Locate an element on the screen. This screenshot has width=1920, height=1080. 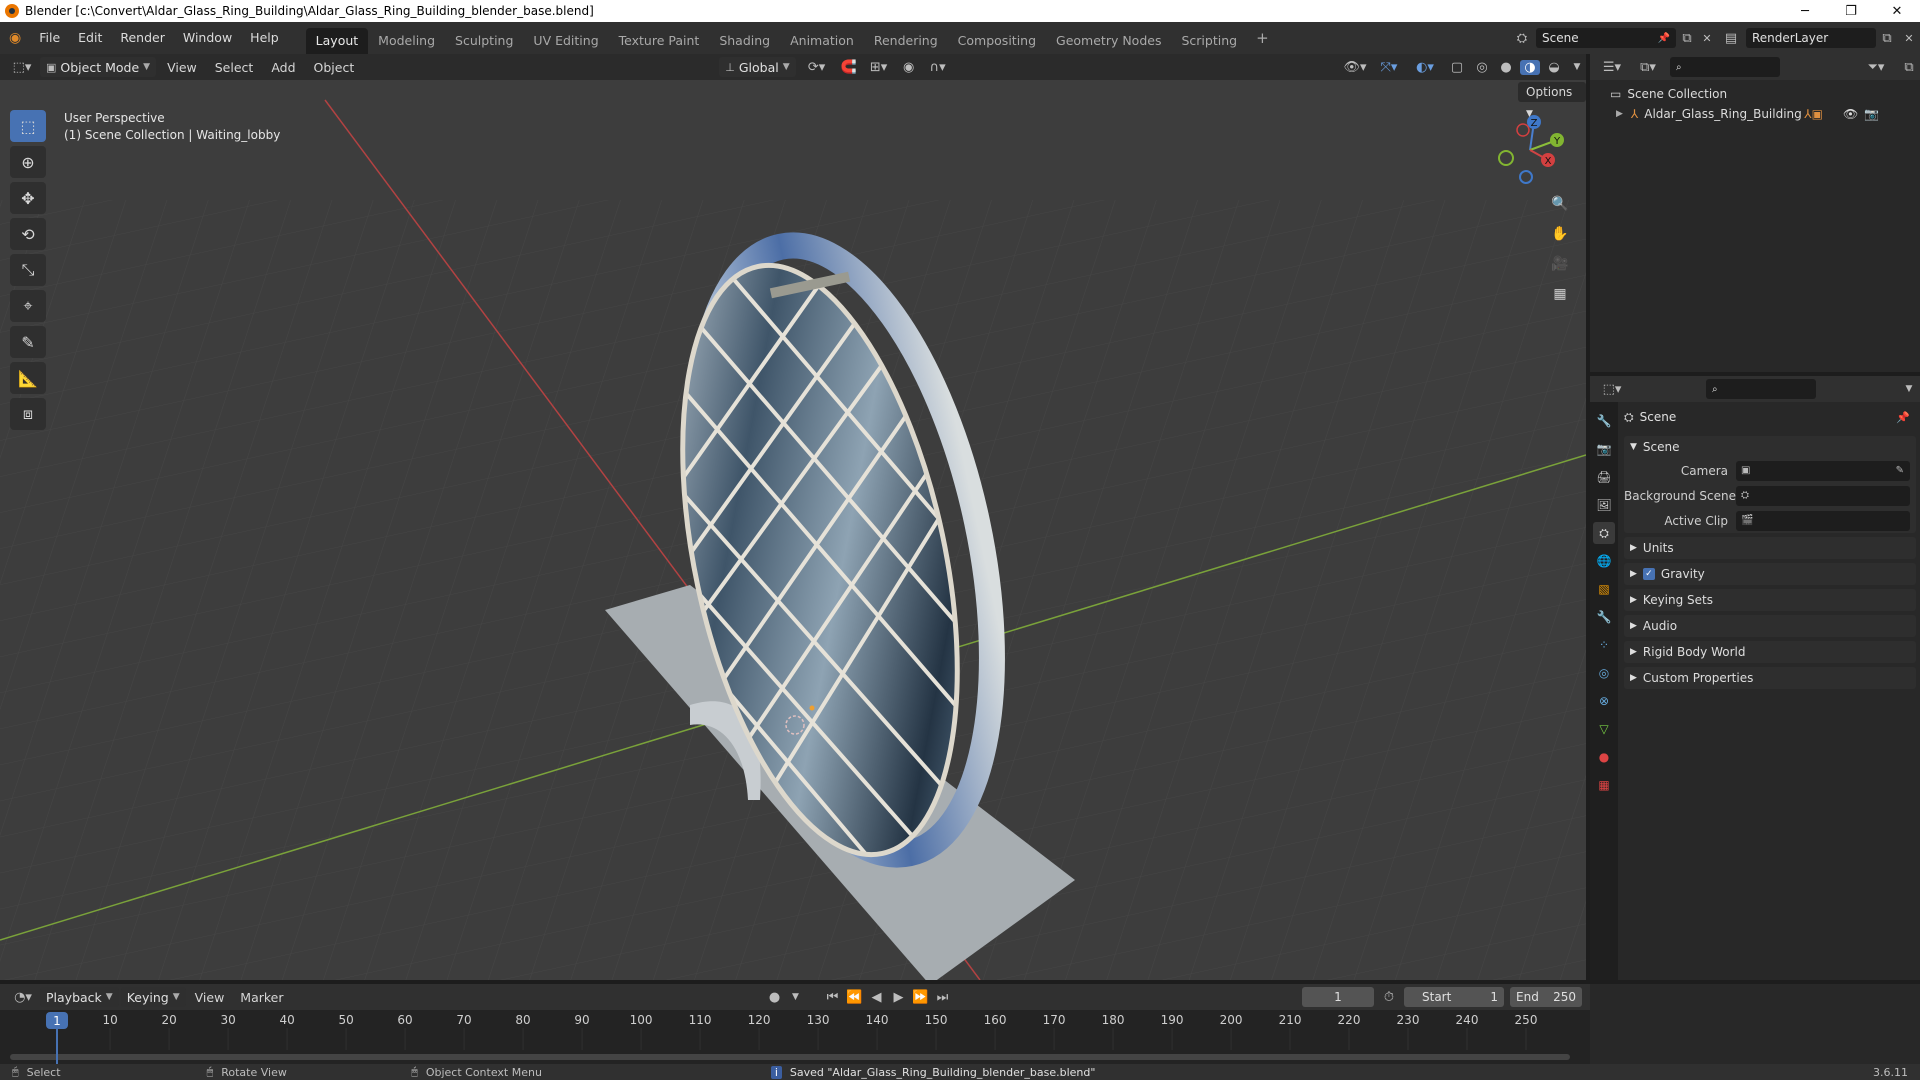
navigation-gizmo: Z Y X is located at coordinates (1530, 150).